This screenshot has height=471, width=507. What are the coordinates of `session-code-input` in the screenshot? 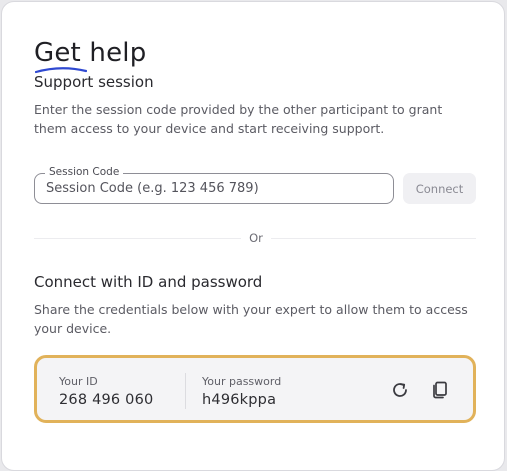 It's located at (214, 188).